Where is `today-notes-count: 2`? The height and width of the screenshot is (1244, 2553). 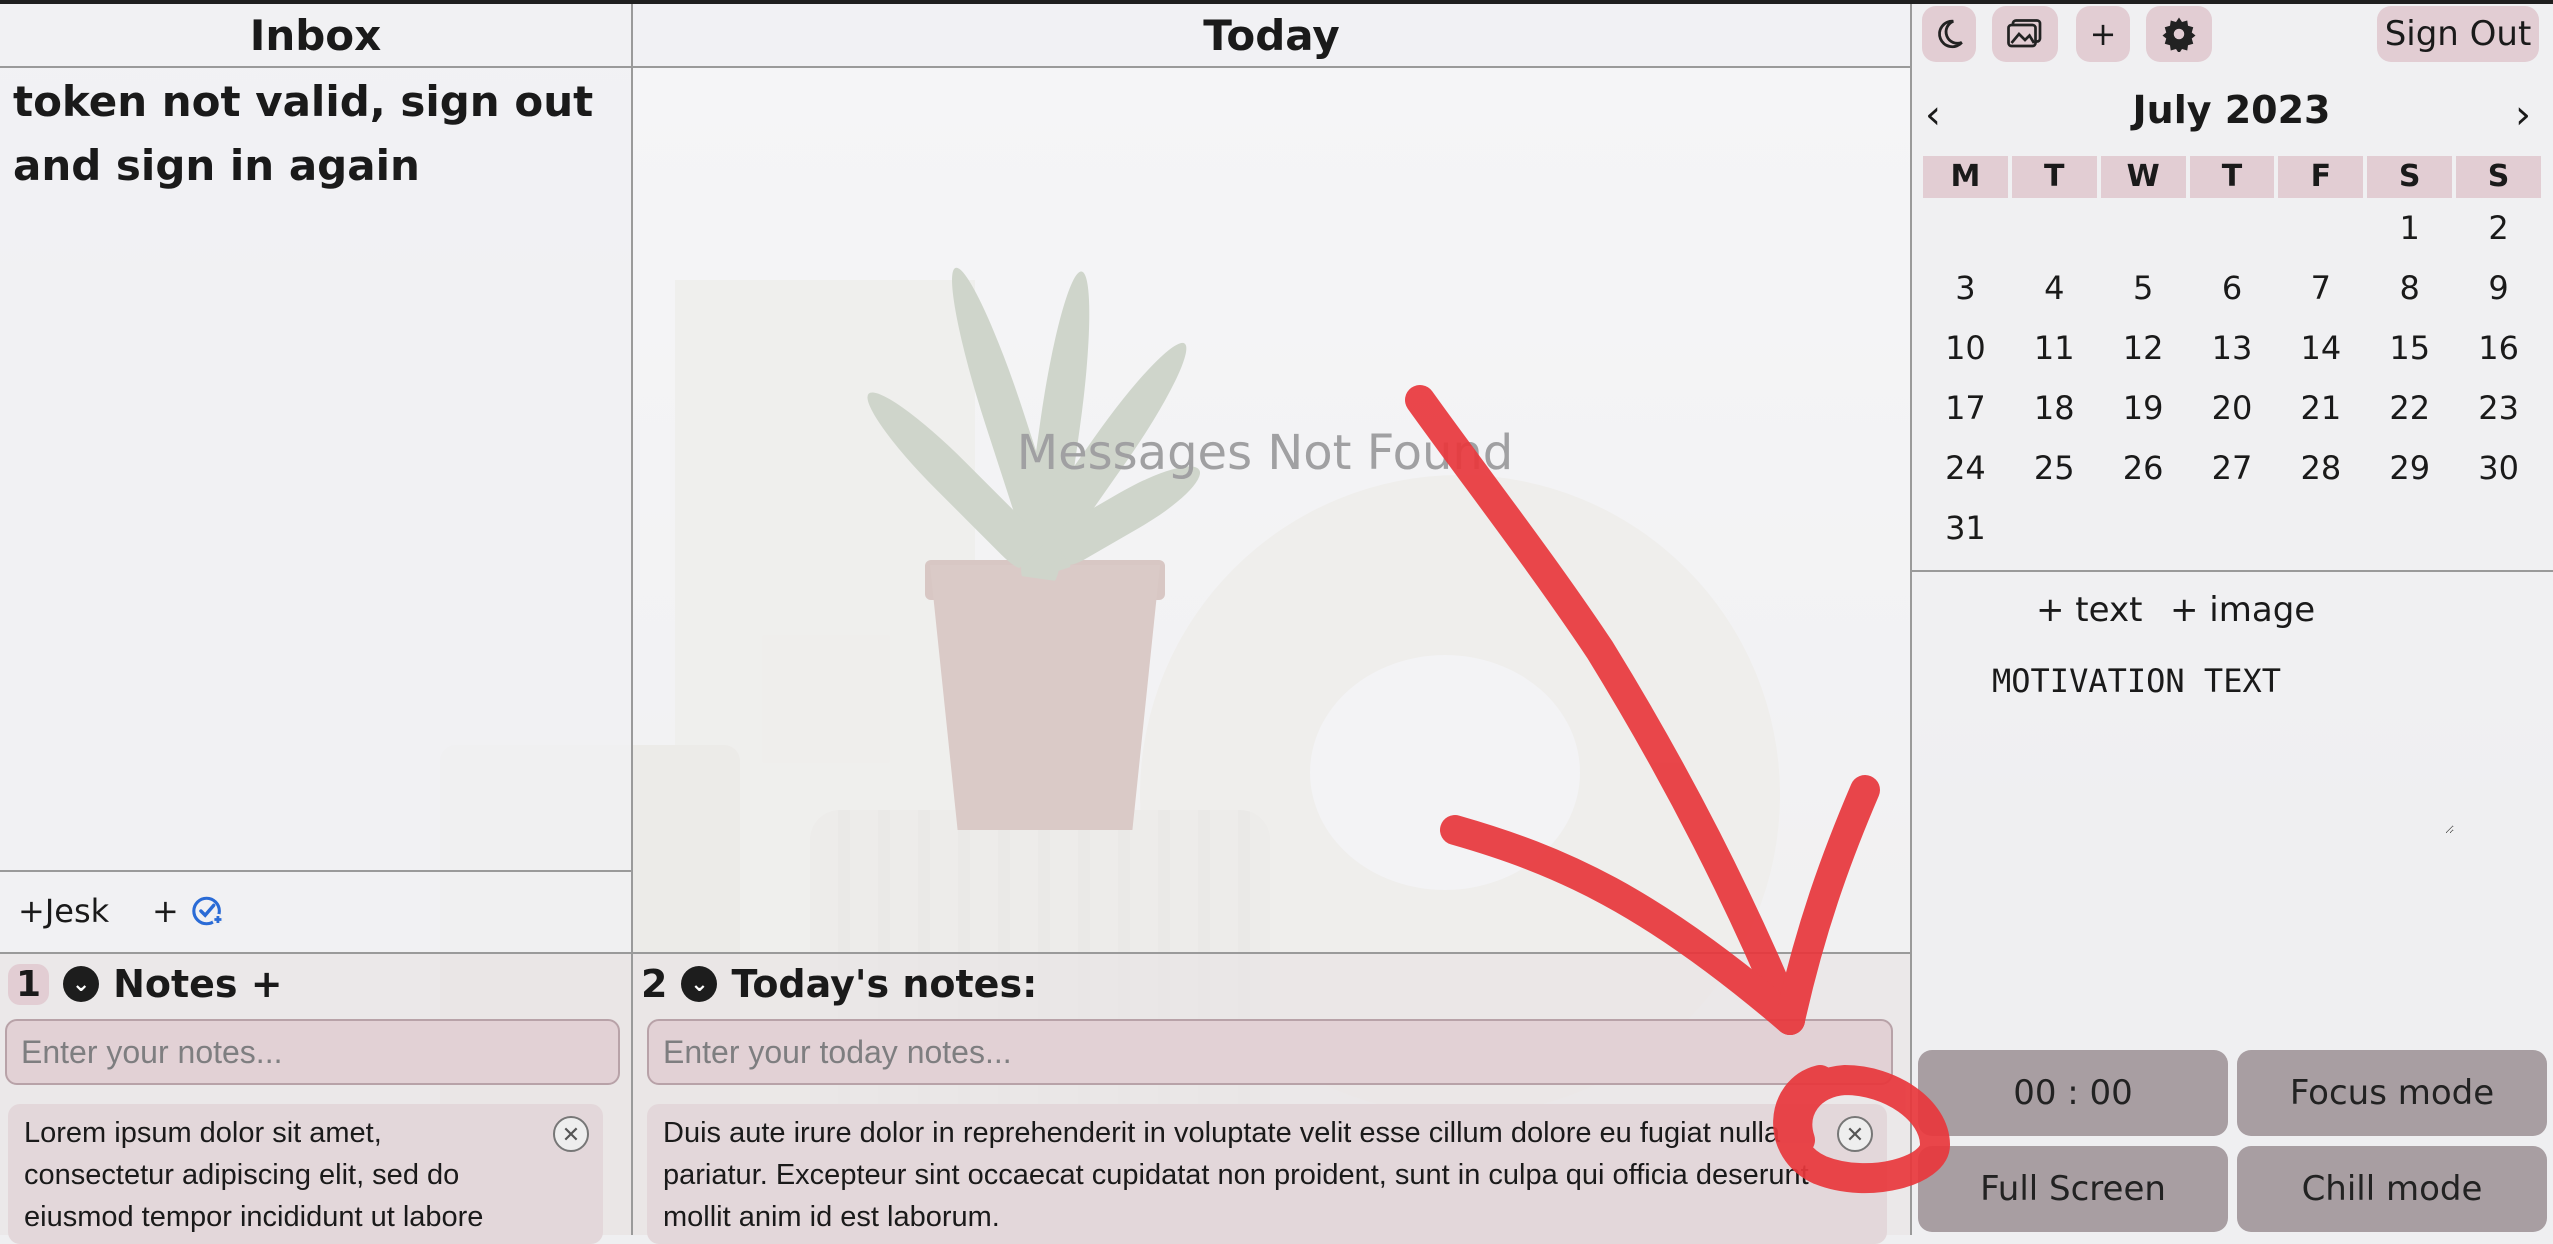 today-notes-count: 2 is located at coordinates (654, 984).